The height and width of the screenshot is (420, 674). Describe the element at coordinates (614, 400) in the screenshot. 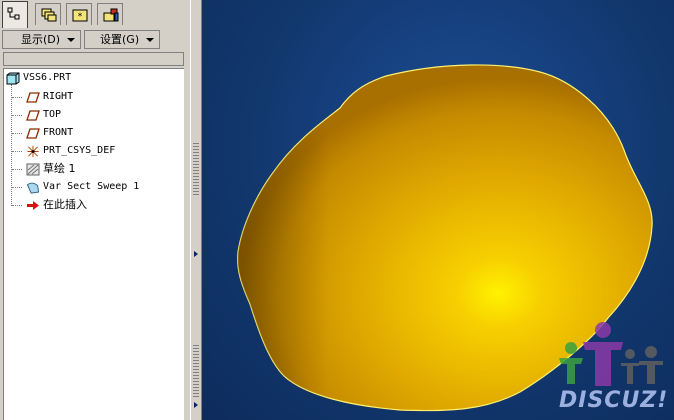

I see `watermark-text: DISCUZ!` at that location.